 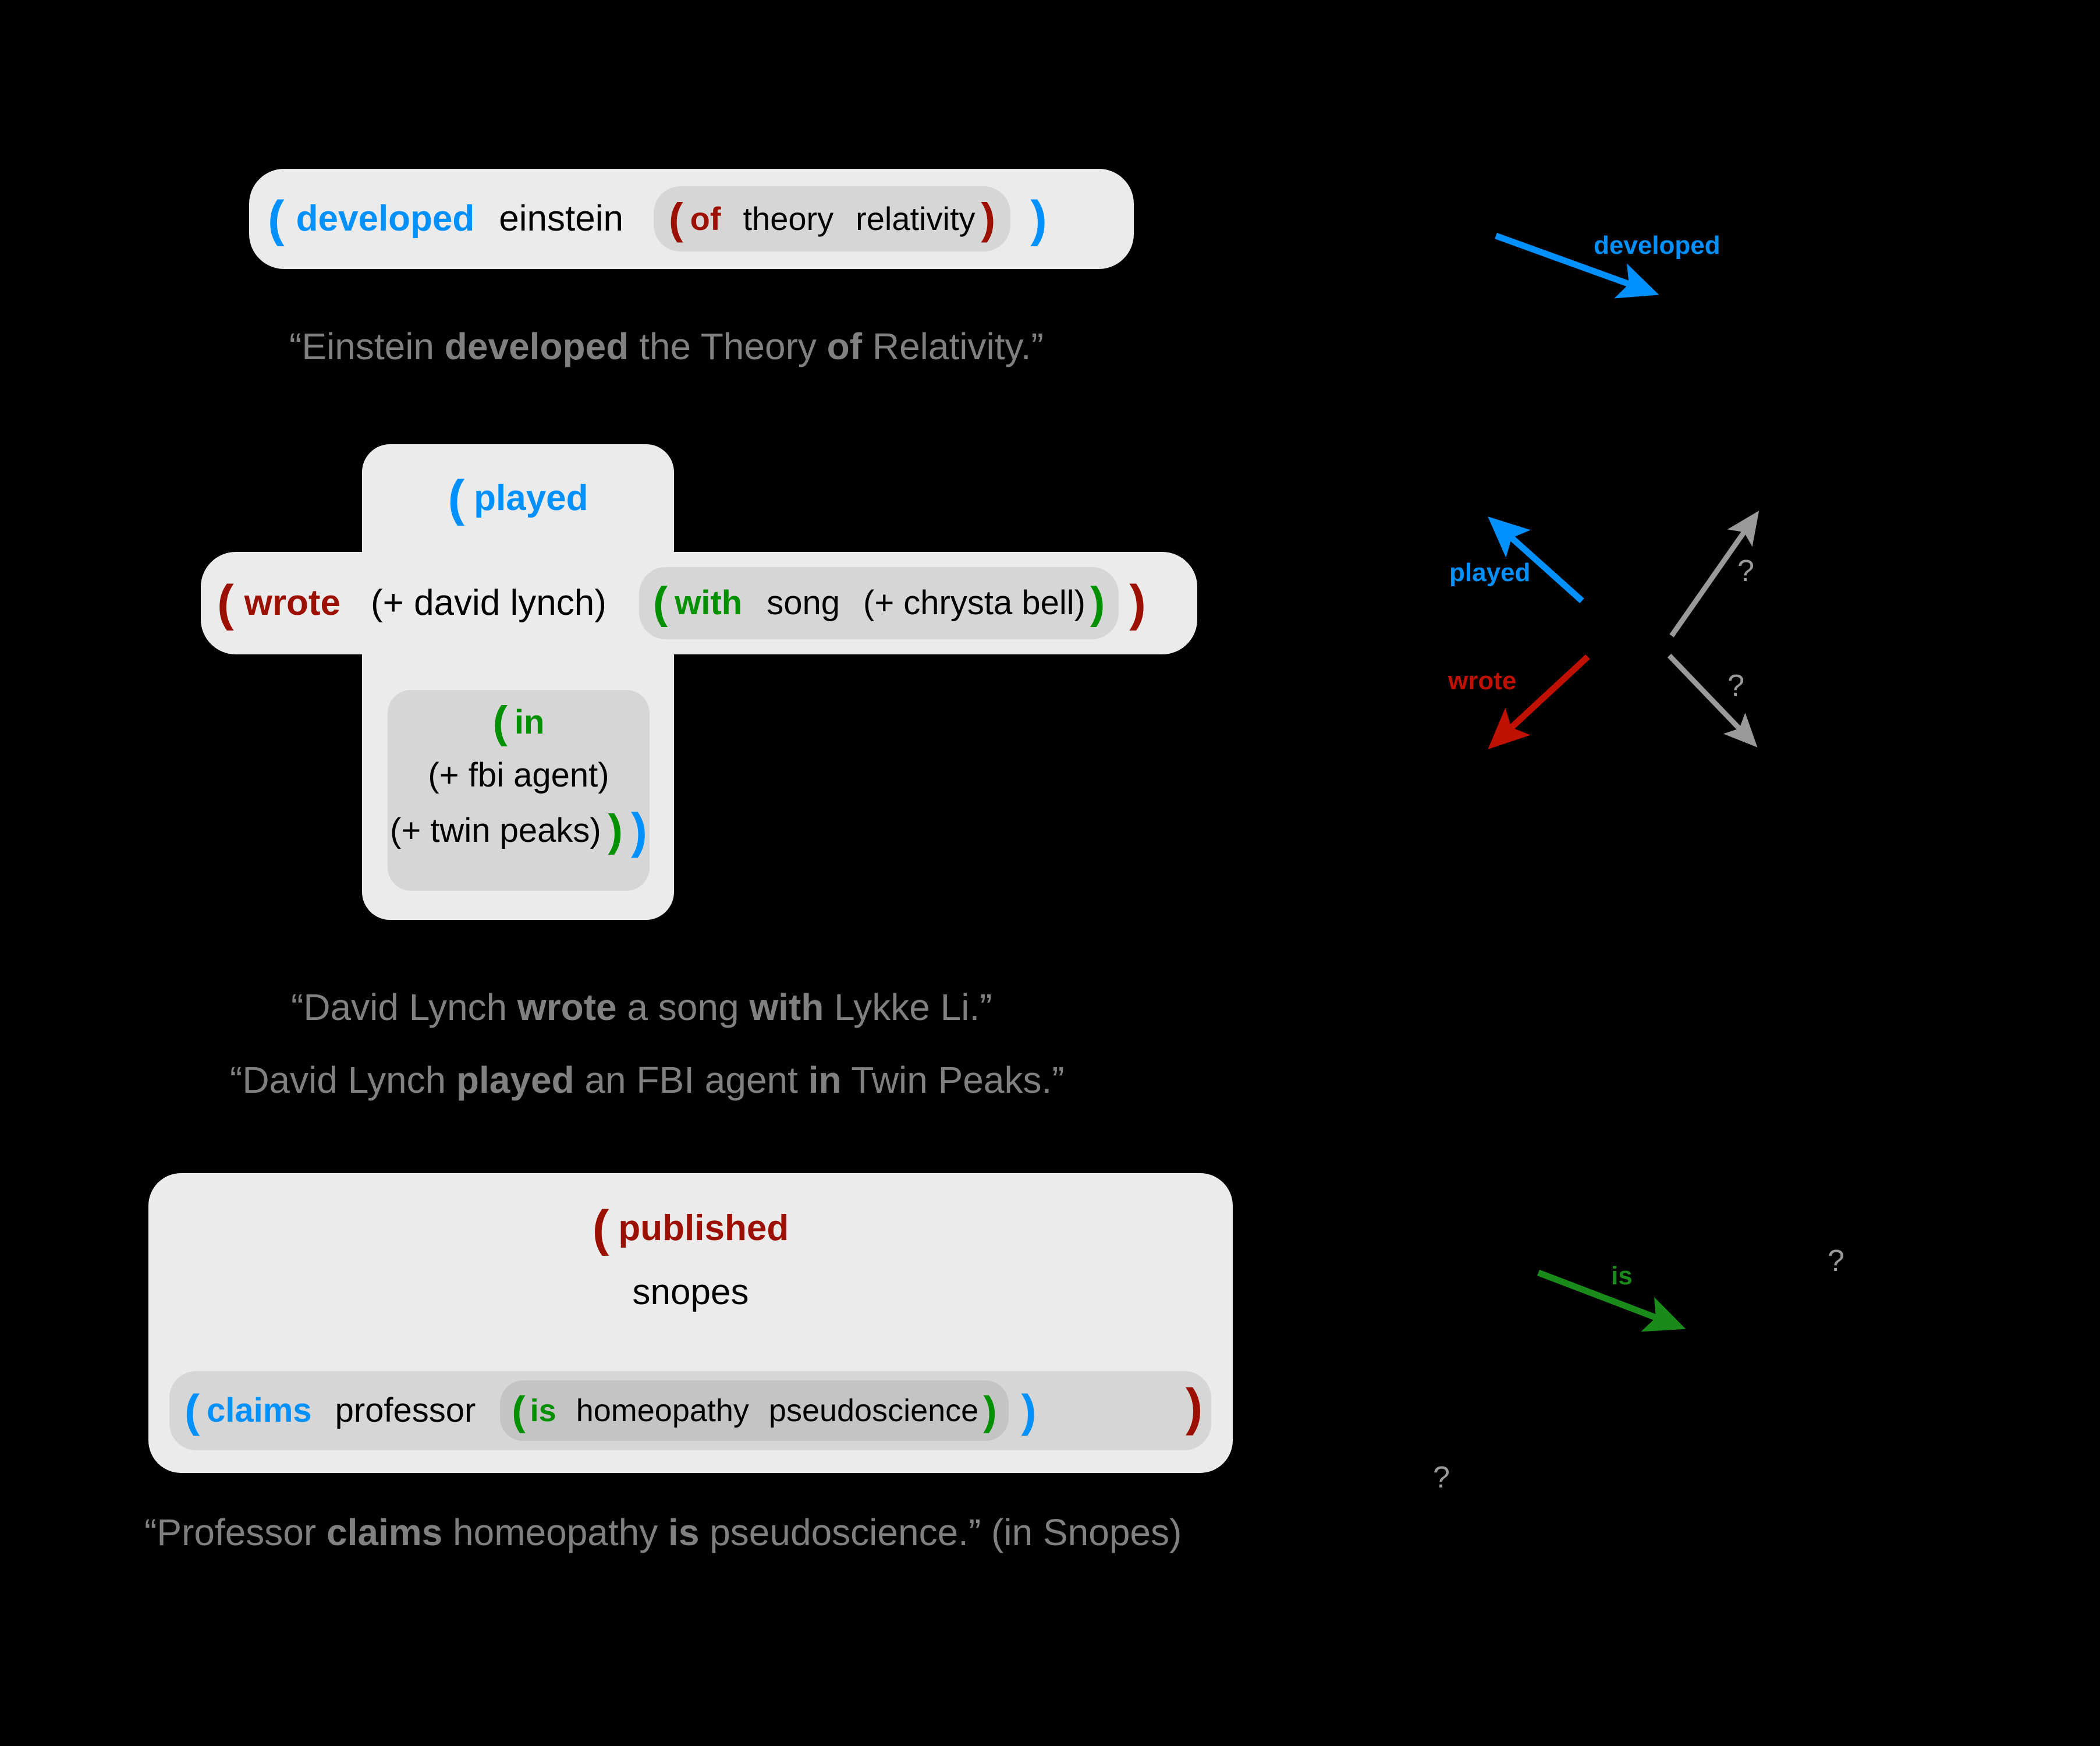 What do you see at coordinates (844, 346) in the screenshot?
I see `caption-part-bold: of` at bounding box center [844, 346].